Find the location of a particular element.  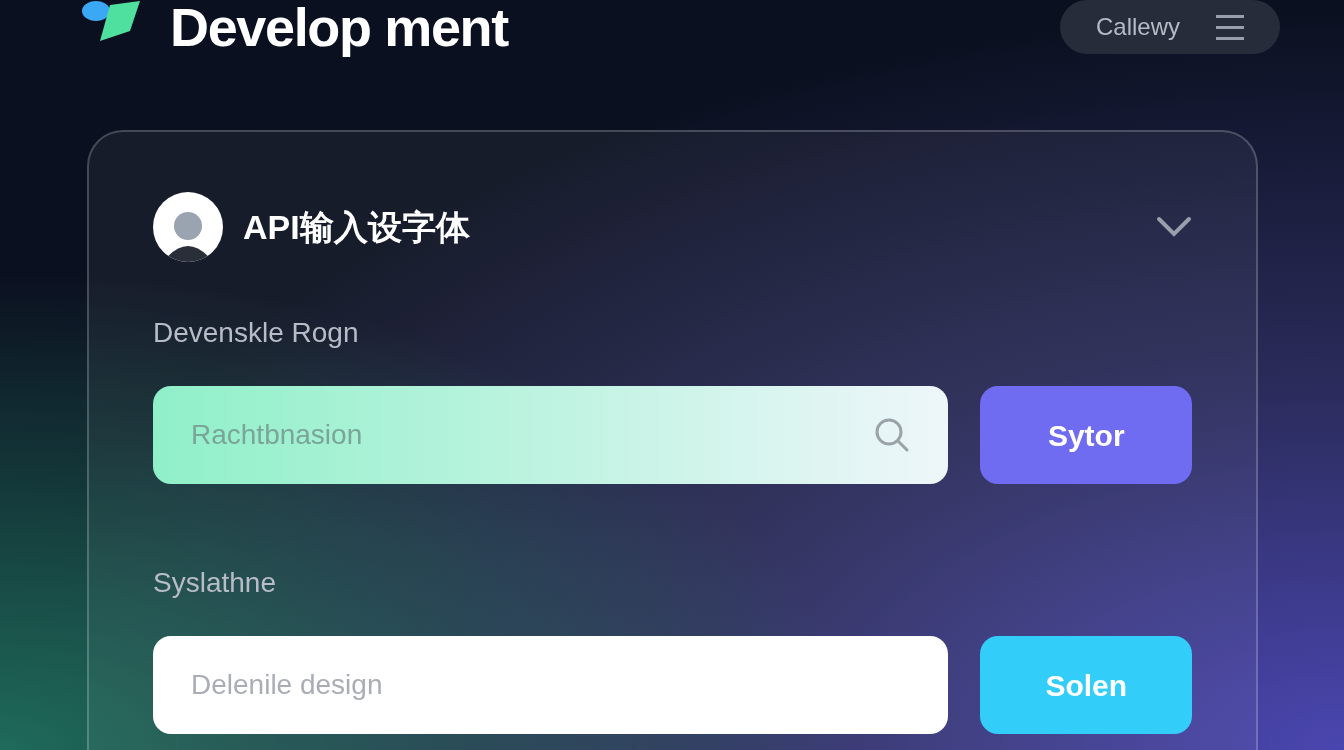

card-title: API输入设字体 is located at coordinates (356, 227).